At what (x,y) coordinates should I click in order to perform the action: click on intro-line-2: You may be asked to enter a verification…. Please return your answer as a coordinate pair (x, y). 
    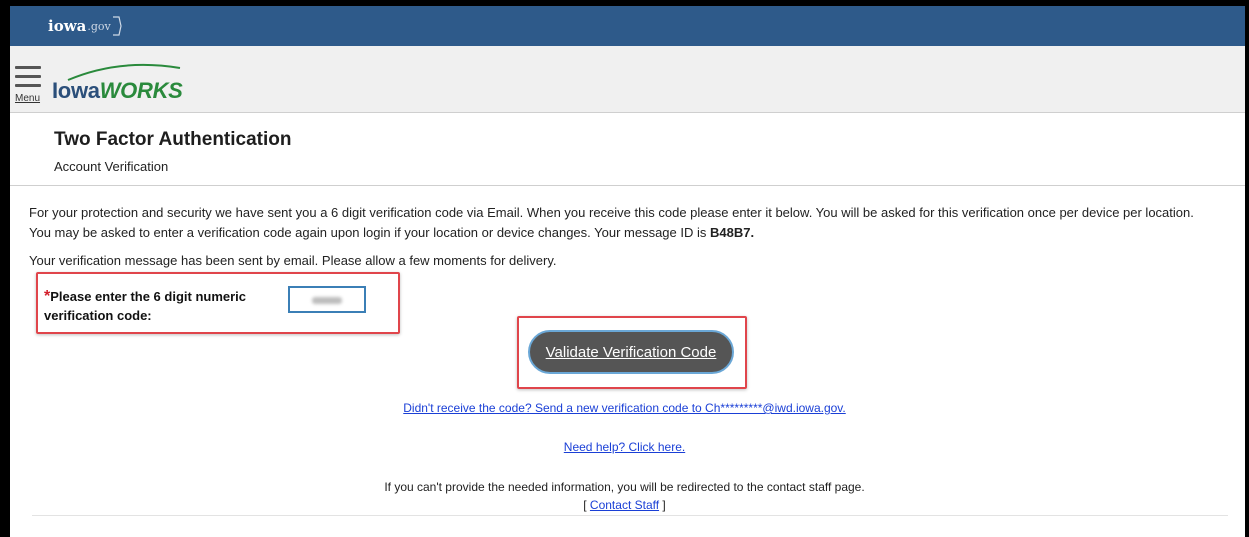
    Looking at the image, I should click on (369, 232).